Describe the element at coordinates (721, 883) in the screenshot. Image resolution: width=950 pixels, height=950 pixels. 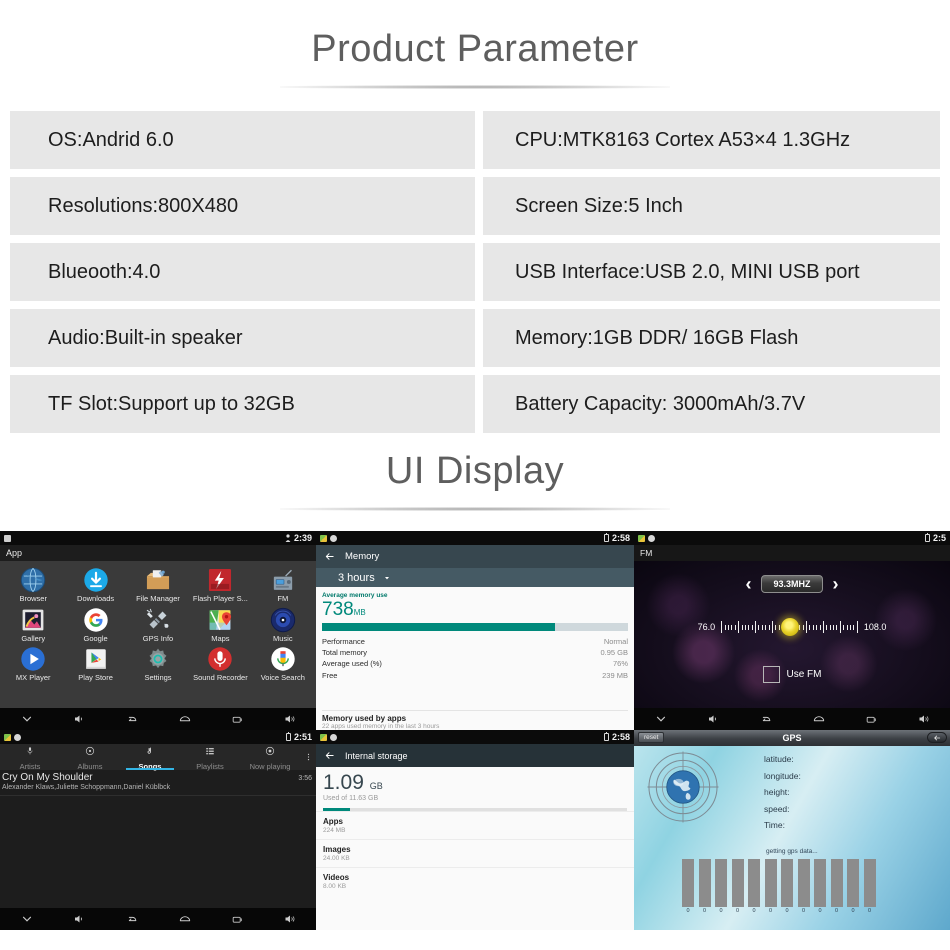
I see `satellite-bar-fill` at that location.